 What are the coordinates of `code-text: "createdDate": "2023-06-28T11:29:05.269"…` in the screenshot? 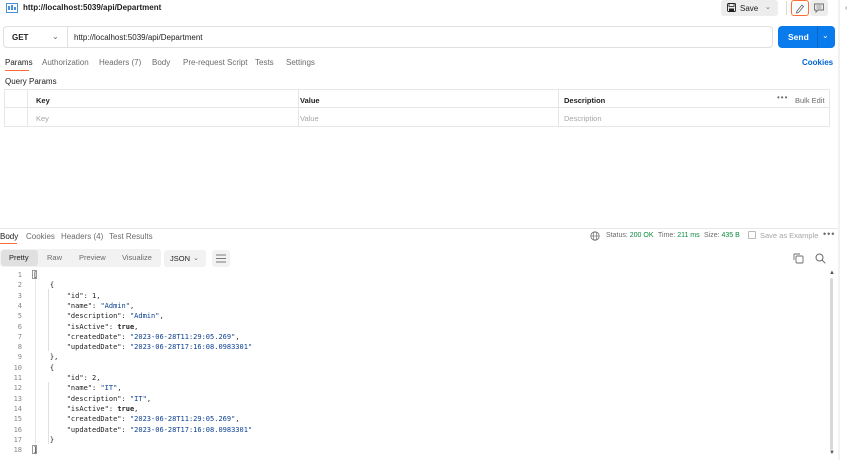 It's located at (153, 419).